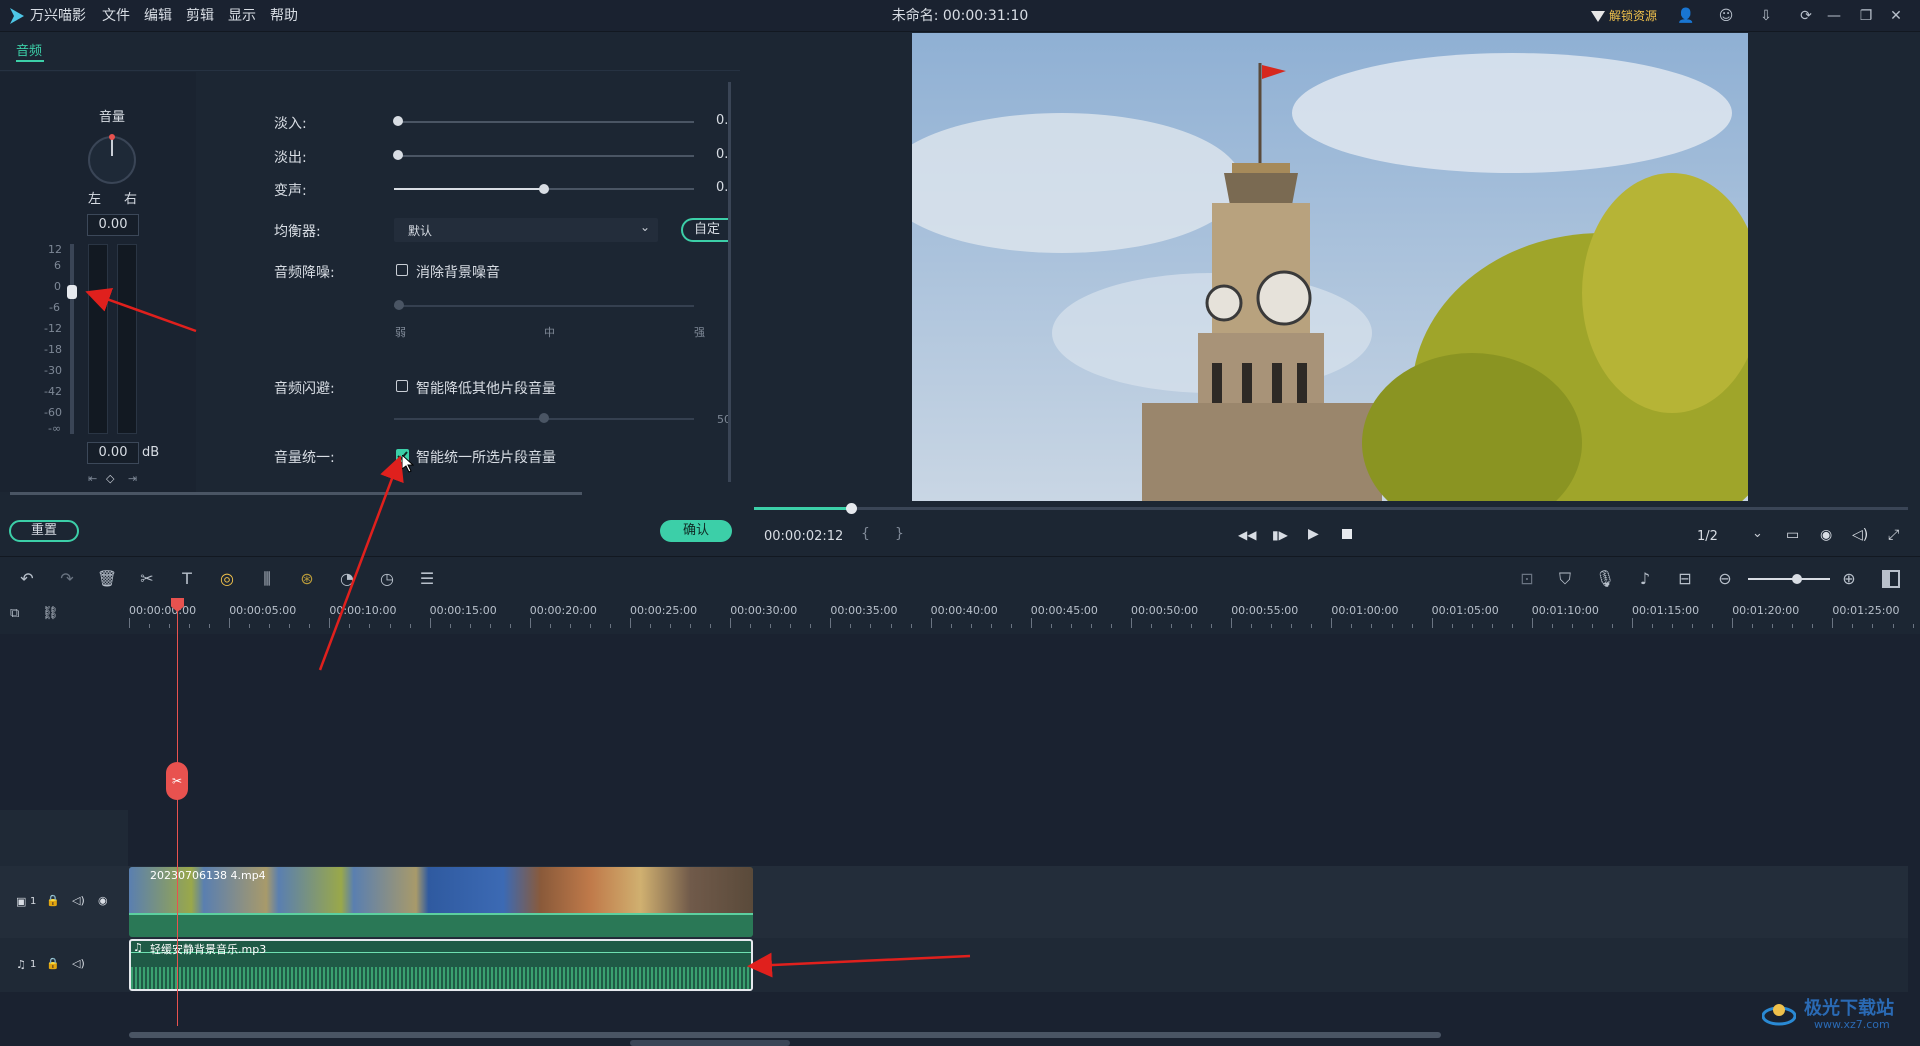 Image resolution: width=1920 pixels, height=1046 pixels. What do you see at coordinates (1779, 1013) in the screenshot?
I see `watermark-logo` at bounding box center [1779, 1013].